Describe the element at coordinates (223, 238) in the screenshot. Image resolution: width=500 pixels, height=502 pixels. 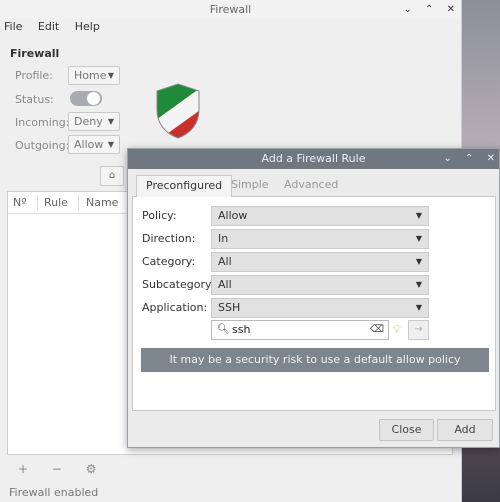
I see `direction-value: In` at that location.